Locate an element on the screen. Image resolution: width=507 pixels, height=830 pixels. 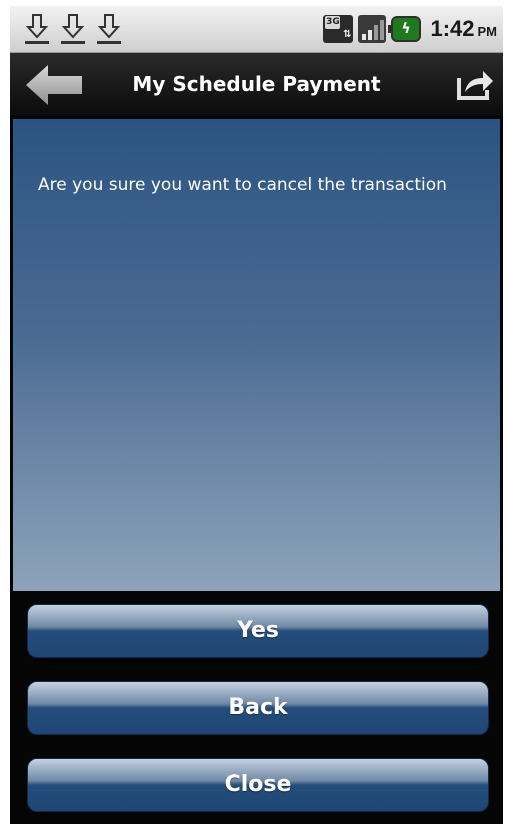
clock-time: 1:42 is located at coordinates (452, 28).